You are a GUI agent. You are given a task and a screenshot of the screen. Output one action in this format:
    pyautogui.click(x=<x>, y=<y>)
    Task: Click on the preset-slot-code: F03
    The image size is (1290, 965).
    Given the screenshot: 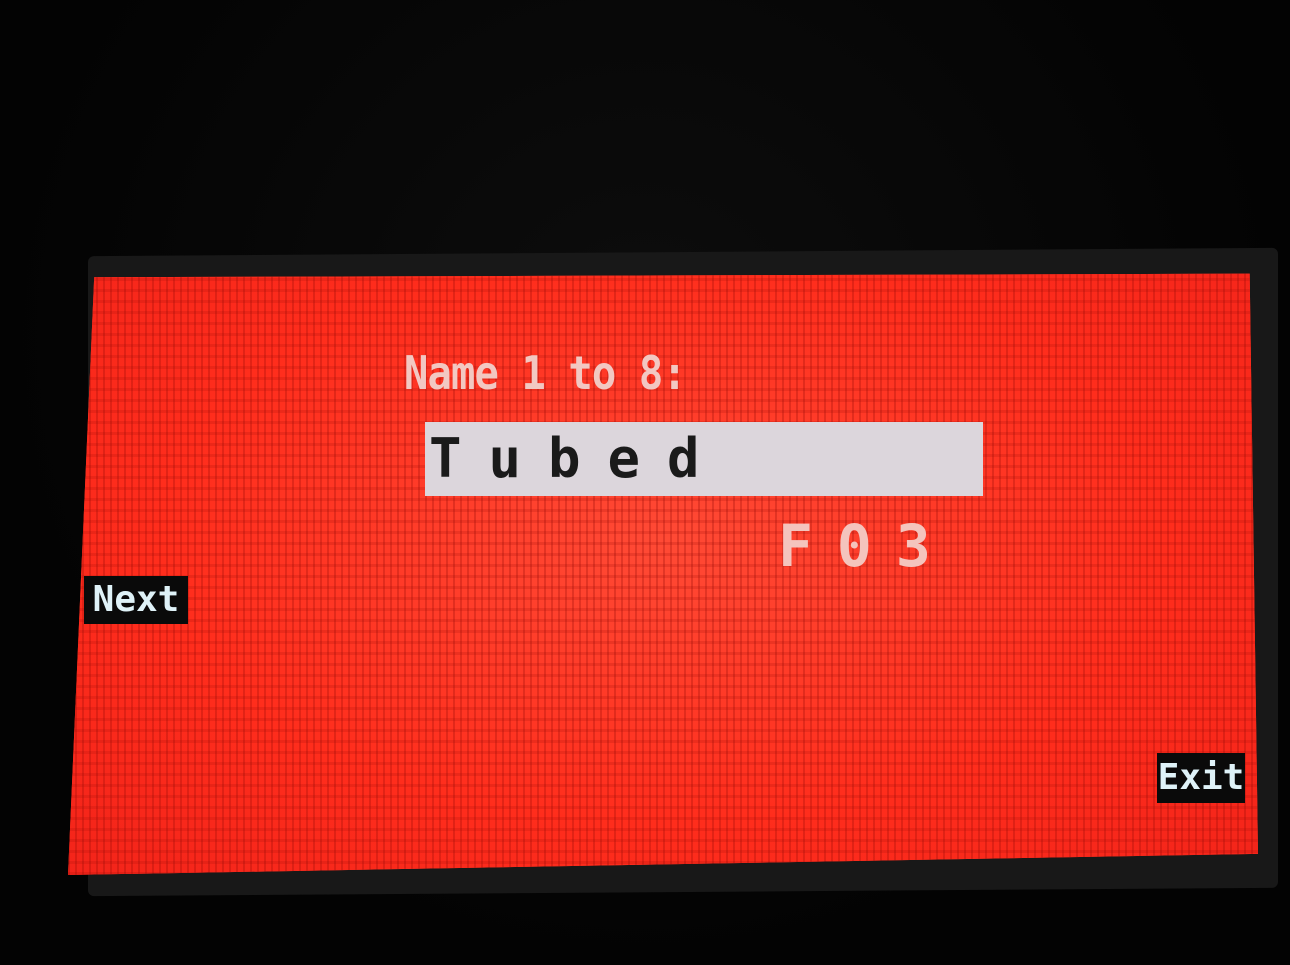 What is the action you would take?
    pyautogui.click(x=866, y=546)
    